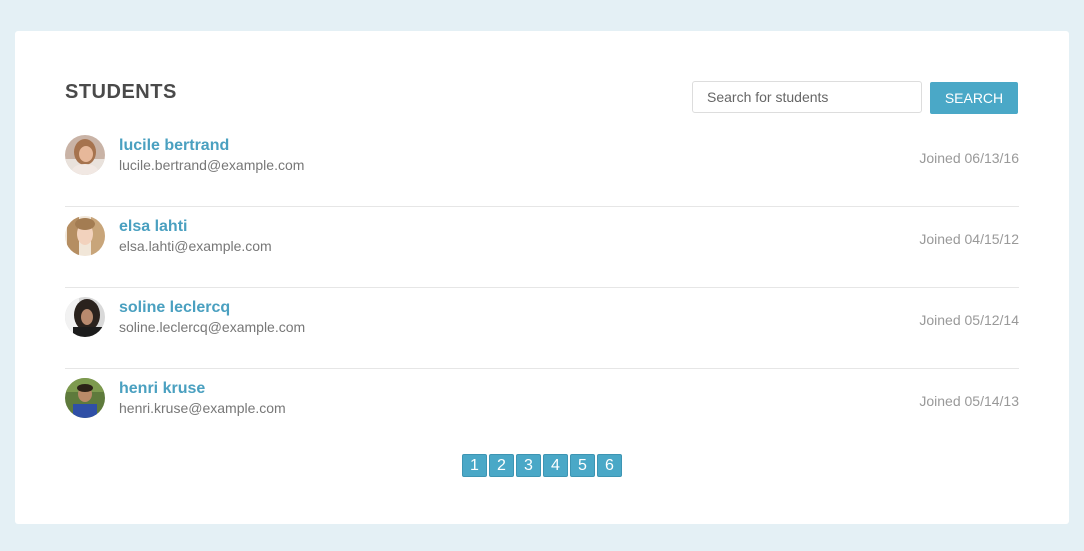 This screenshot has height=551, width=1084. Describe the element at coordinates (212, 327) in the screenshot. I see `student-email: soline.leclercq@example.com` at that location.